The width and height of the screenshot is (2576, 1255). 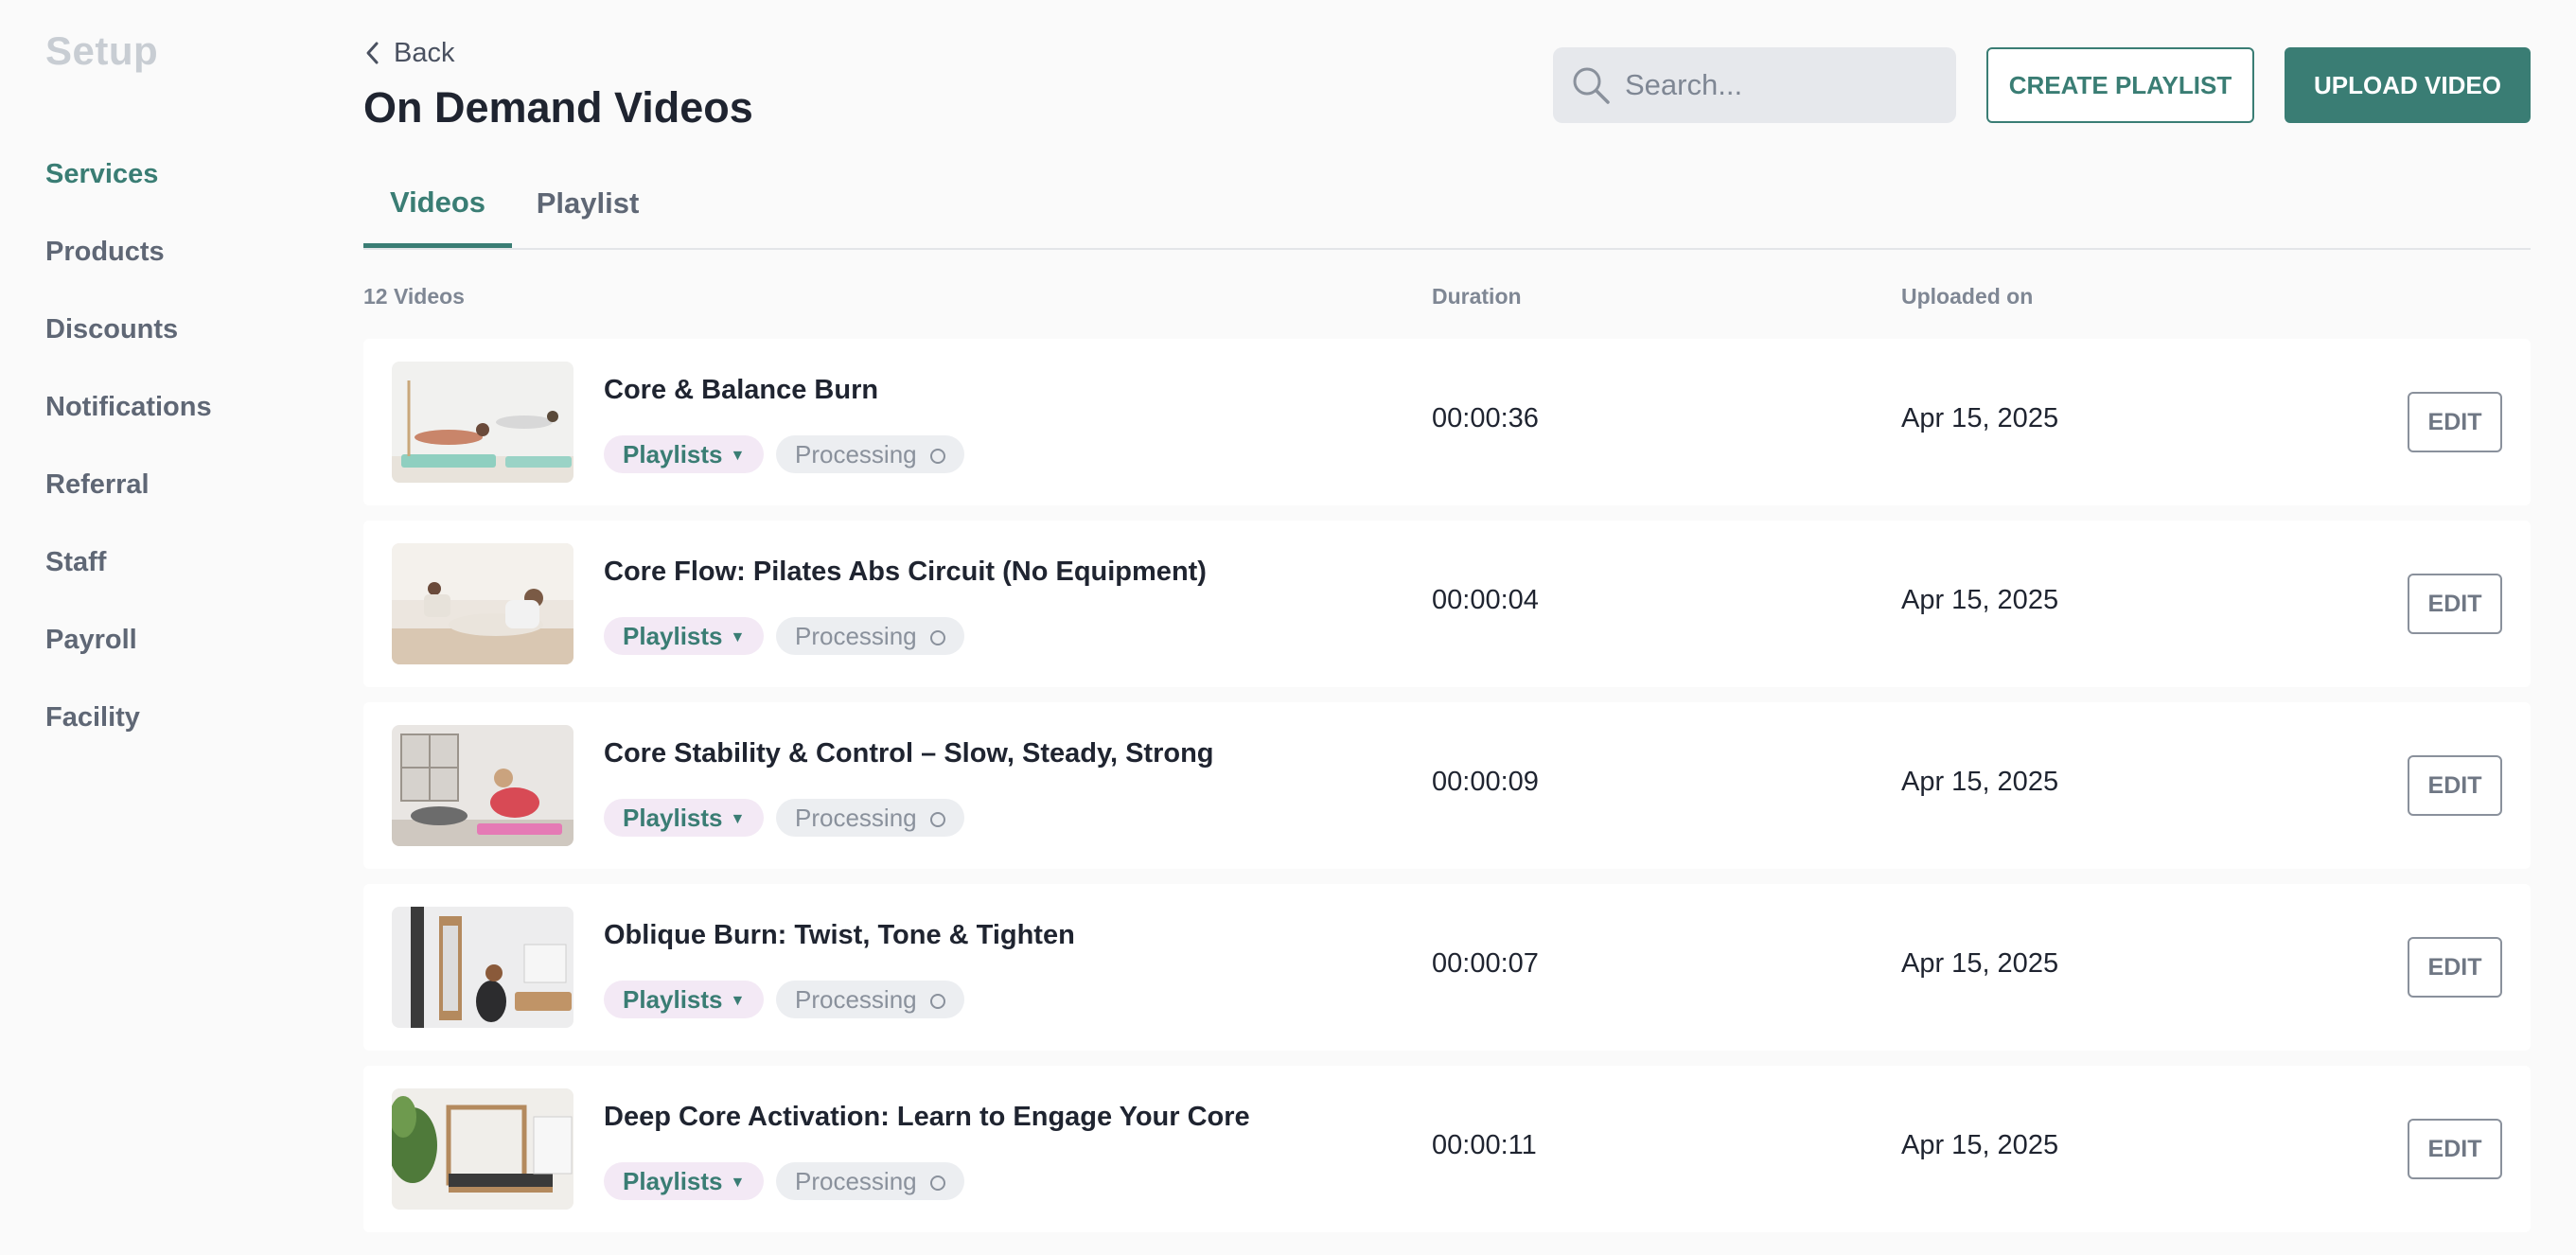 I want to click on upload-video-button: UPLOAD VIDEO, so click(x=2408, y=85).